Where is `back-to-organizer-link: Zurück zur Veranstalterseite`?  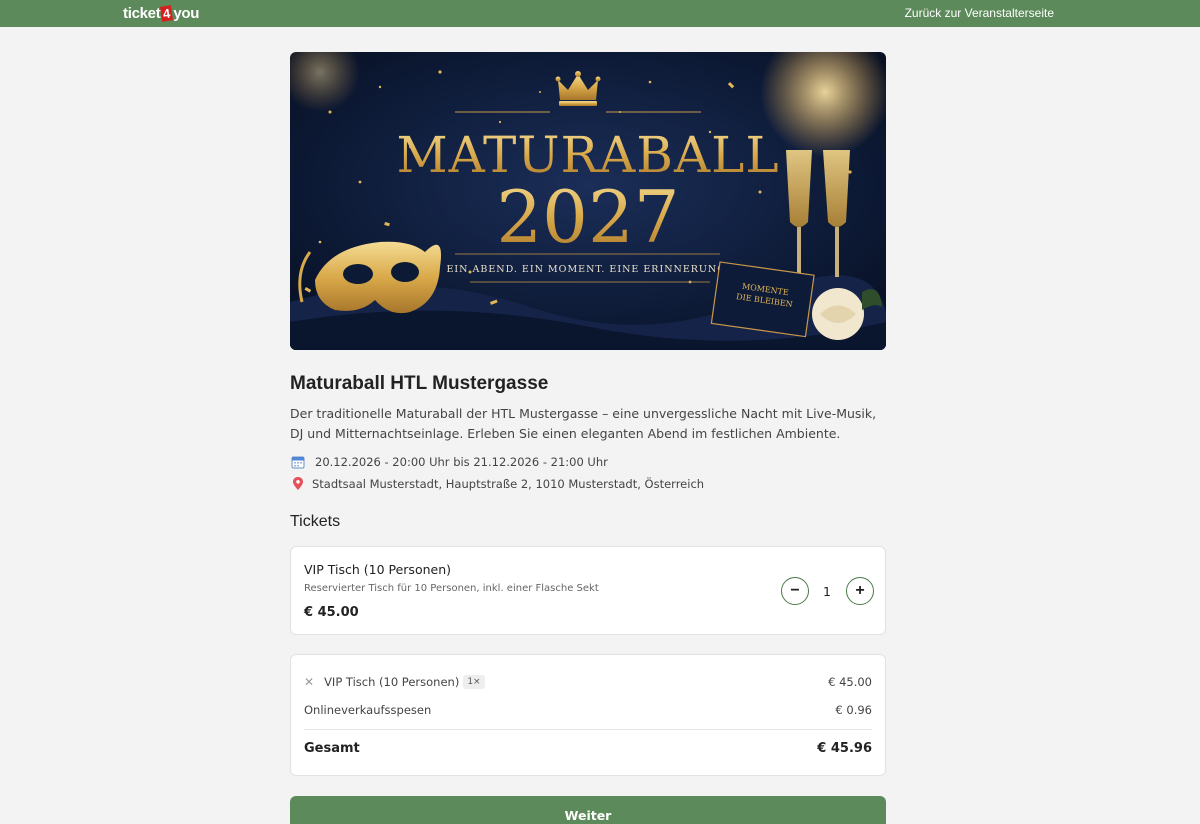 back-to-organizer-link: Zurück zur Veranstalterseite is located at coordinates (979, 13).